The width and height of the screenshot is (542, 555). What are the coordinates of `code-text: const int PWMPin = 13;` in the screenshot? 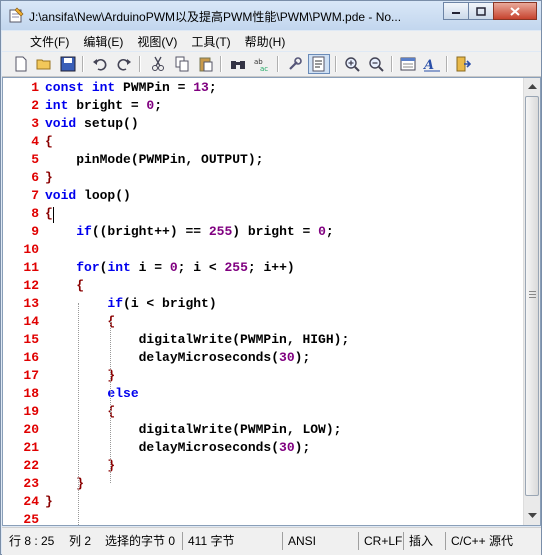 It's located at (131, 87).